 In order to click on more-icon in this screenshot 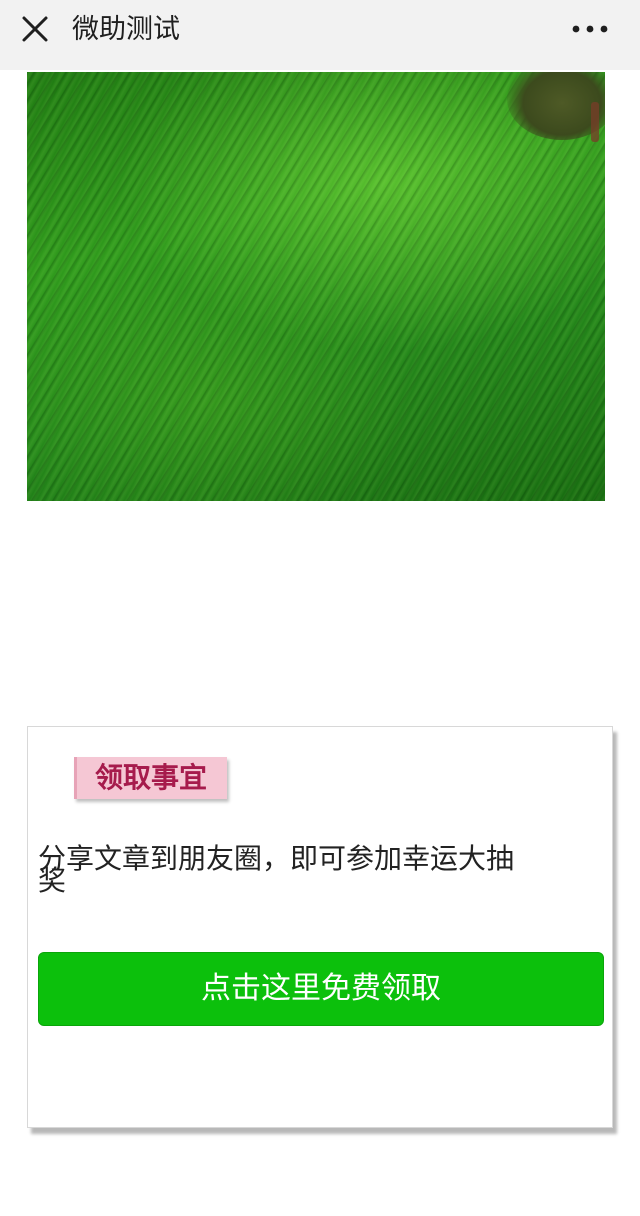, I will do `click(590, 29)`.